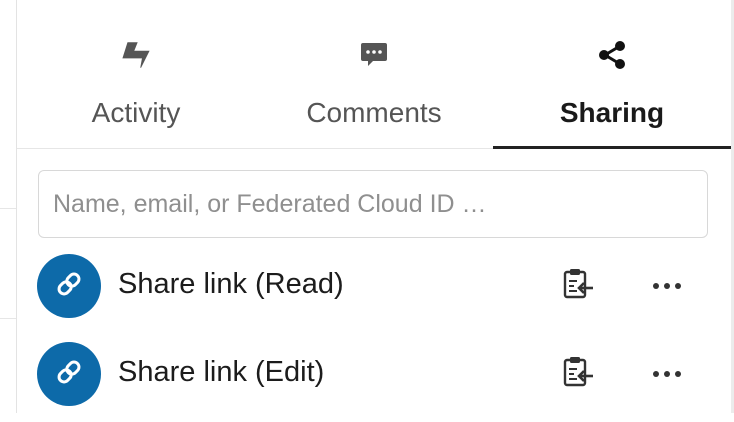 This screenshot has height=422, width=734. What do you see at coordinates (136, 112) in the screenshot?
I see `tab-label: Activity` at bounding box center [136, 112].